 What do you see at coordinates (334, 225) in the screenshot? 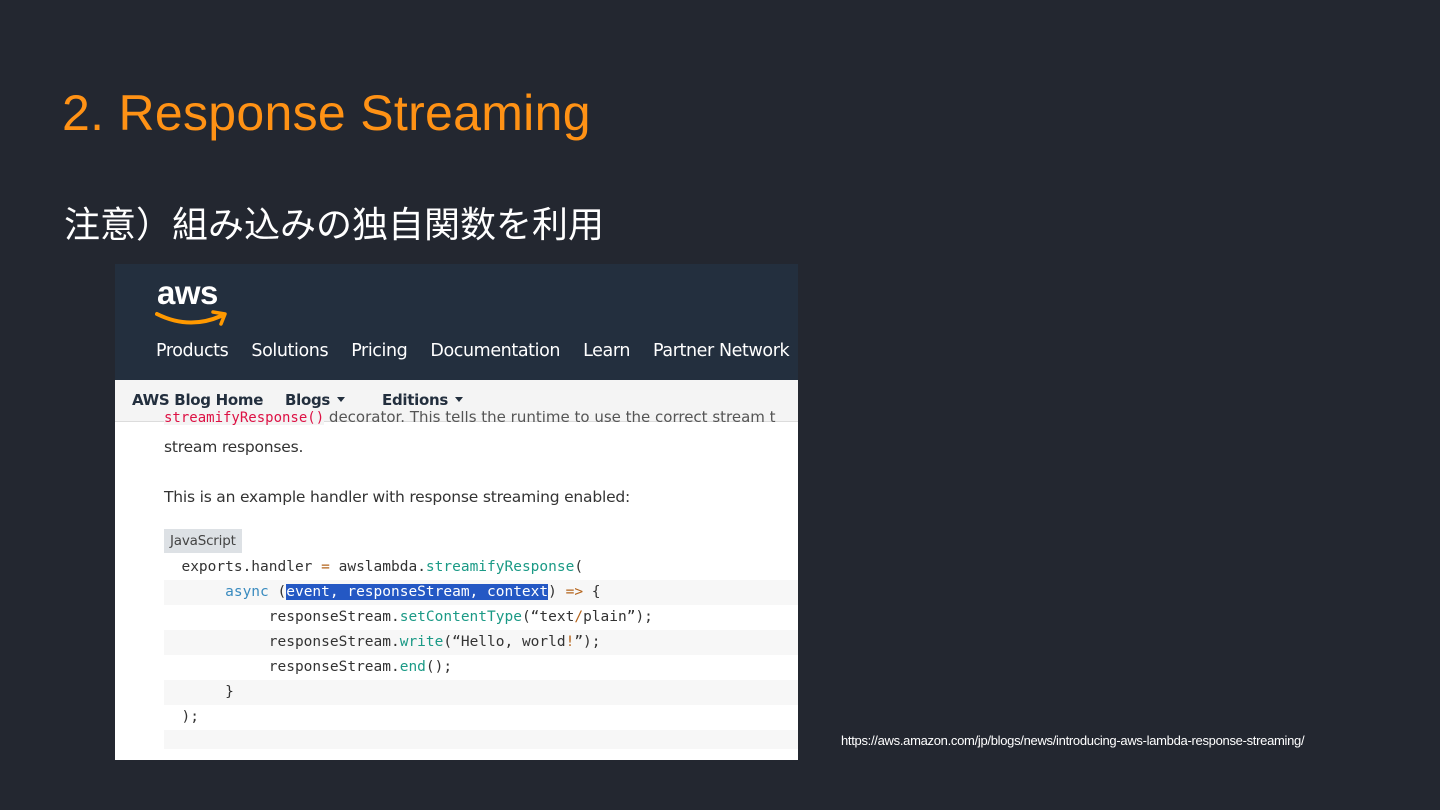
I see `slide-subtitle: 注意）組み込みの独自関数を利用` at bounding box center [334, 225].